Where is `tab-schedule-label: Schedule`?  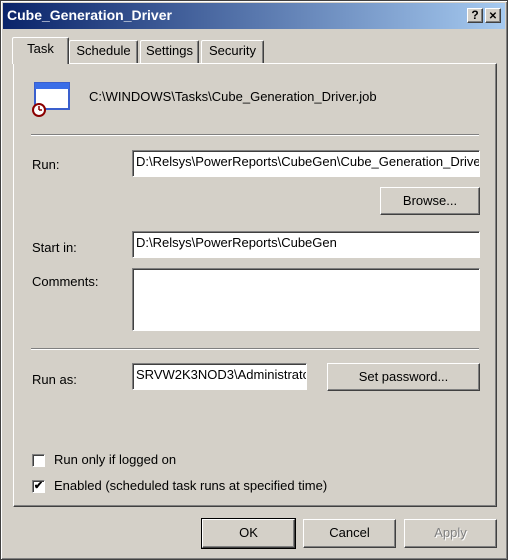 tab-schedule-label: Schedule is located at coordinates (103, 50).